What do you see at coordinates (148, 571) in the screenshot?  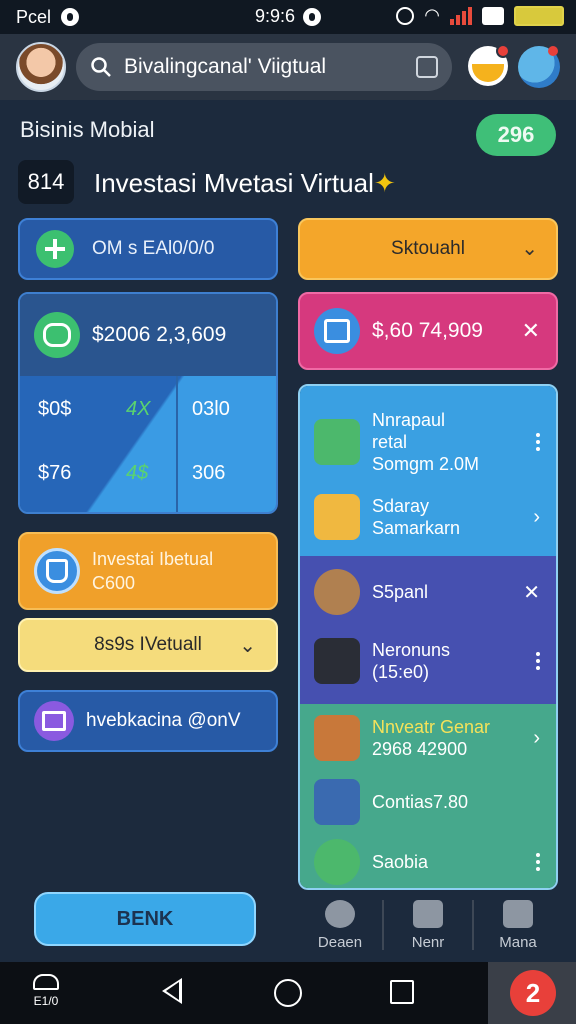 I see `investment-card: Investai Ibetual C600` at bounding box center [148, 571].